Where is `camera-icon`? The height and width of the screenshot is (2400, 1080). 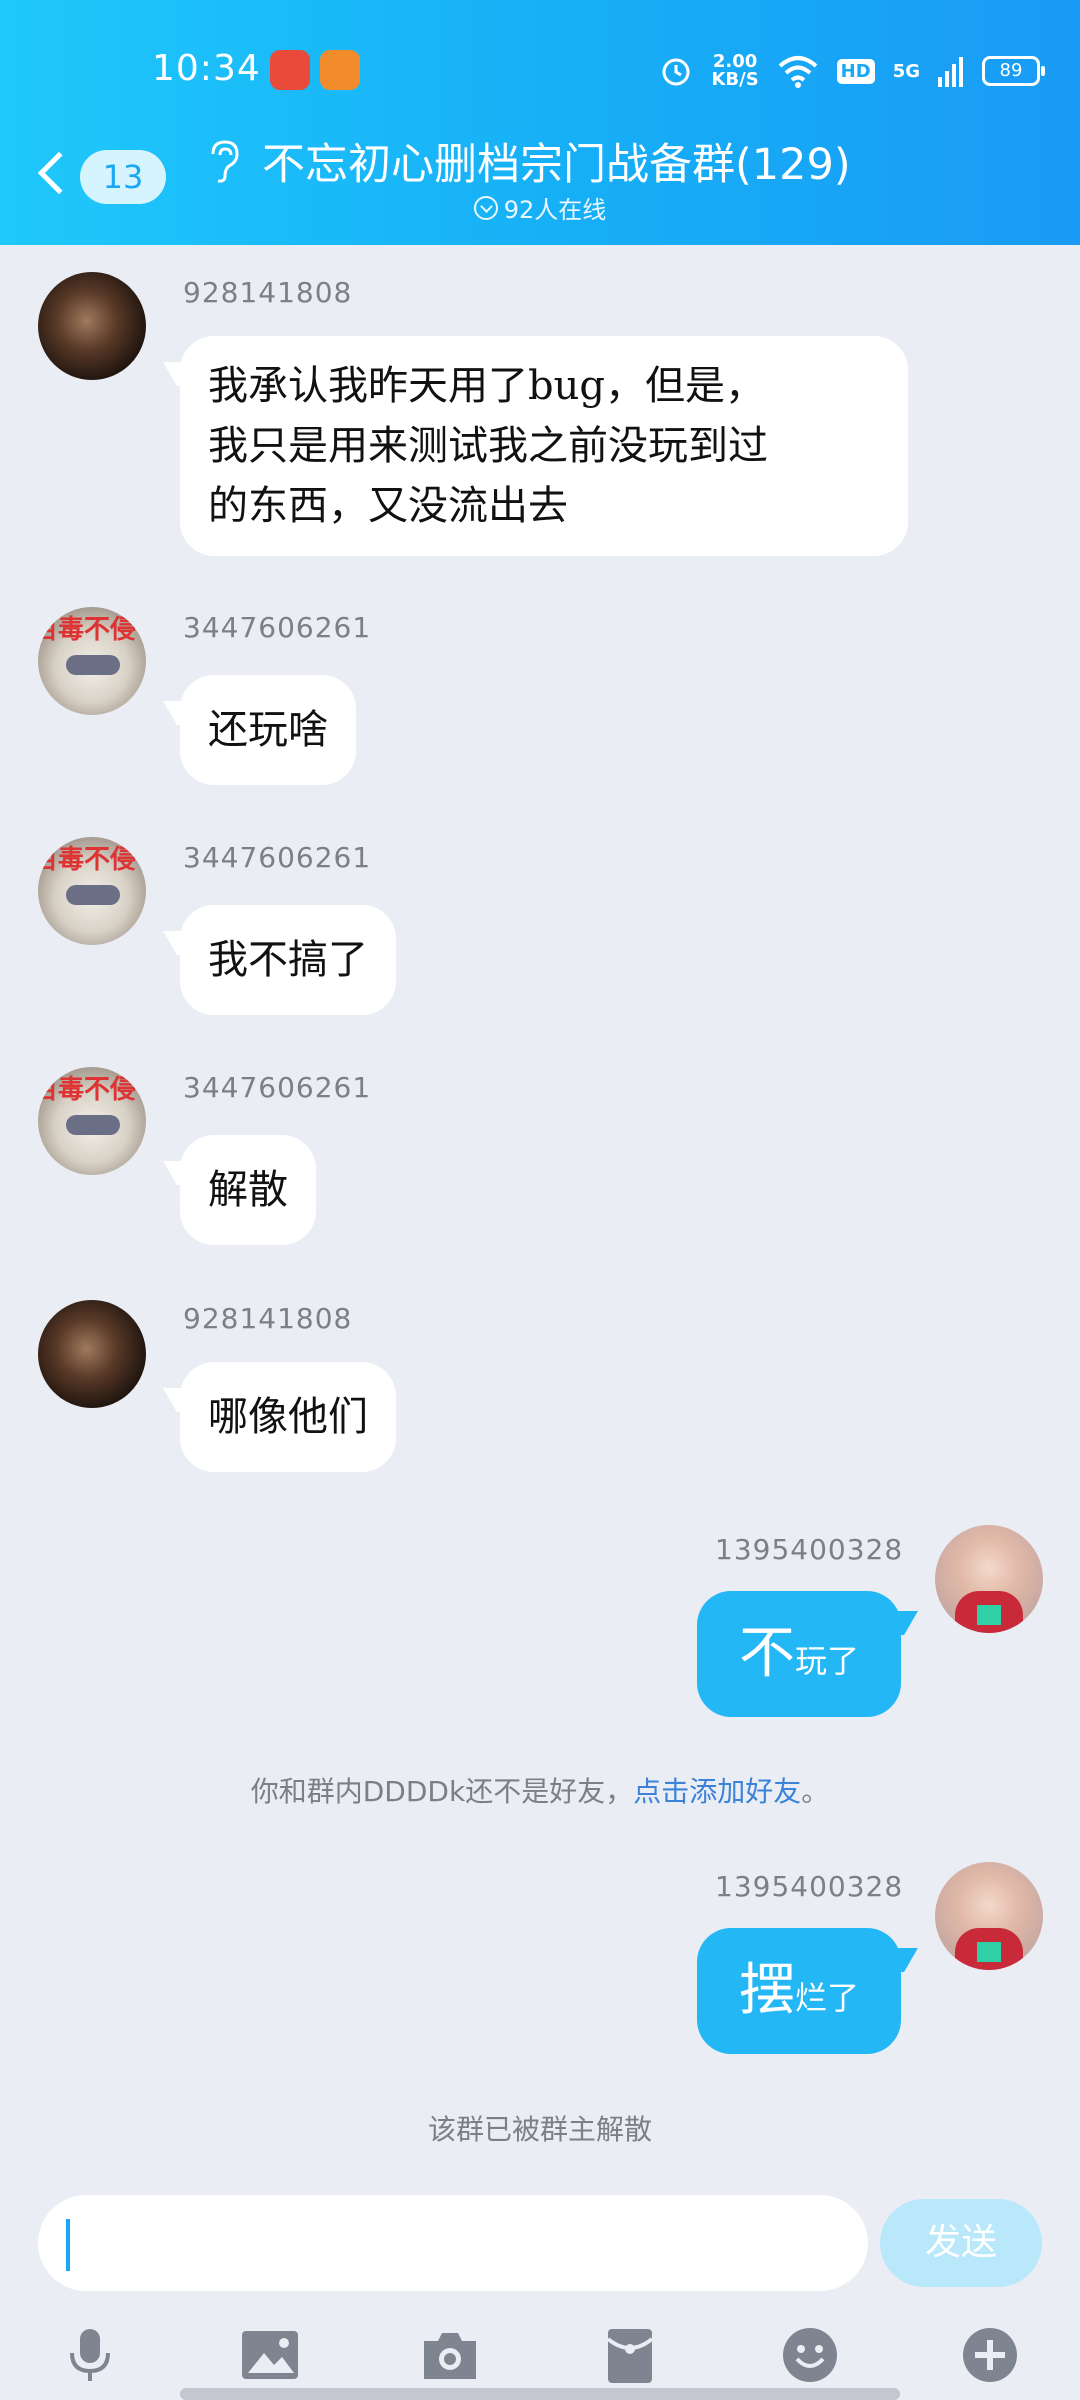 camera-icon is located at coordinates (450, 2355).